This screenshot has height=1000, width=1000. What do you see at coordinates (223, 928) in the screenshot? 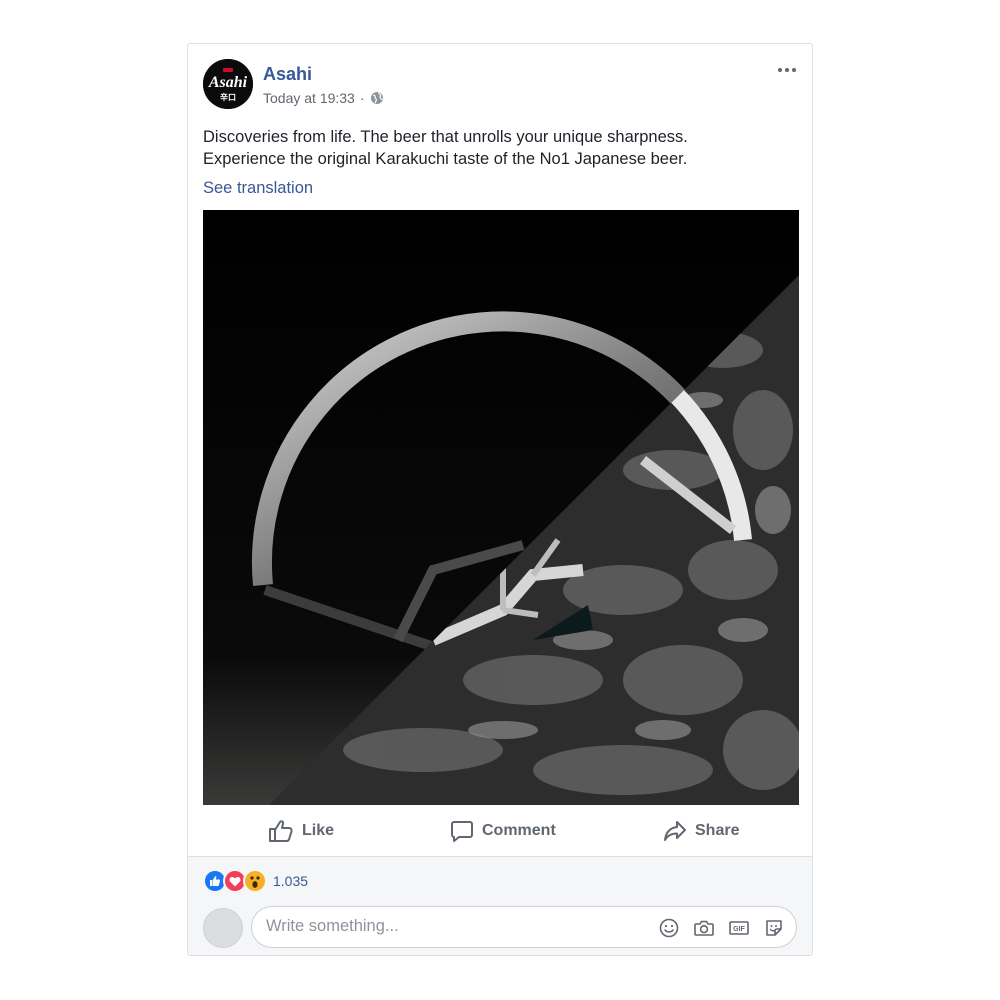
I see `viewer-avatar` at bounding box center [223, 928].